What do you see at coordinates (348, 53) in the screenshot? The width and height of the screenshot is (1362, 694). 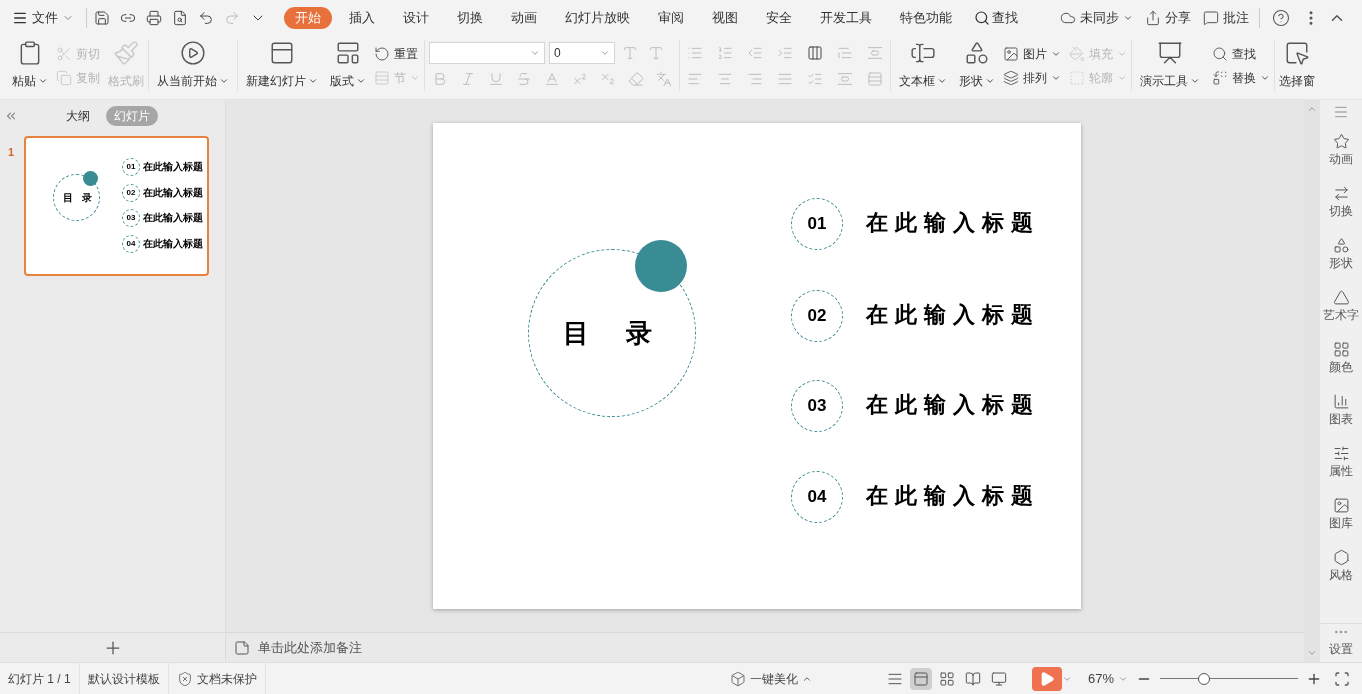 I see `layout-icon` at bounding box center [348, 53].